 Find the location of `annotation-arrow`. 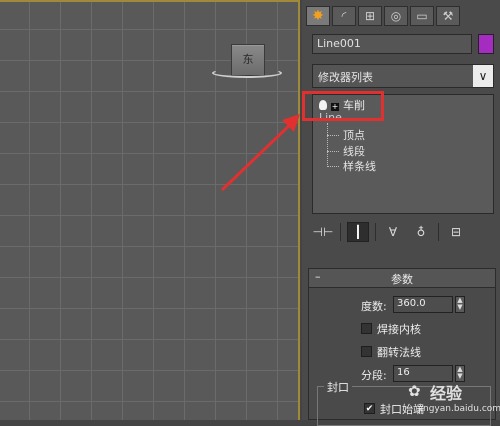

annotation-arrow is located at coordinates (260, 153).